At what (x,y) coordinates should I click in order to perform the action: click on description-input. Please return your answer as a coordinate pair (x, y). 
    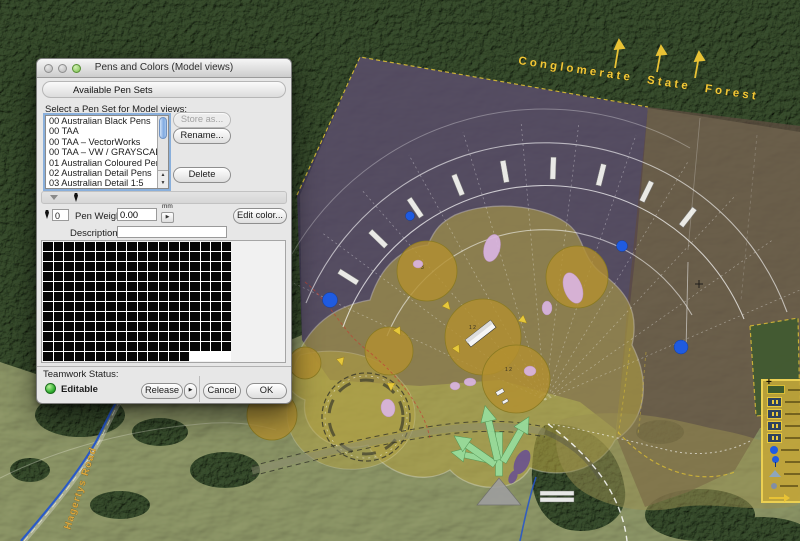
    Looking at the image, I should click on (172, 232).